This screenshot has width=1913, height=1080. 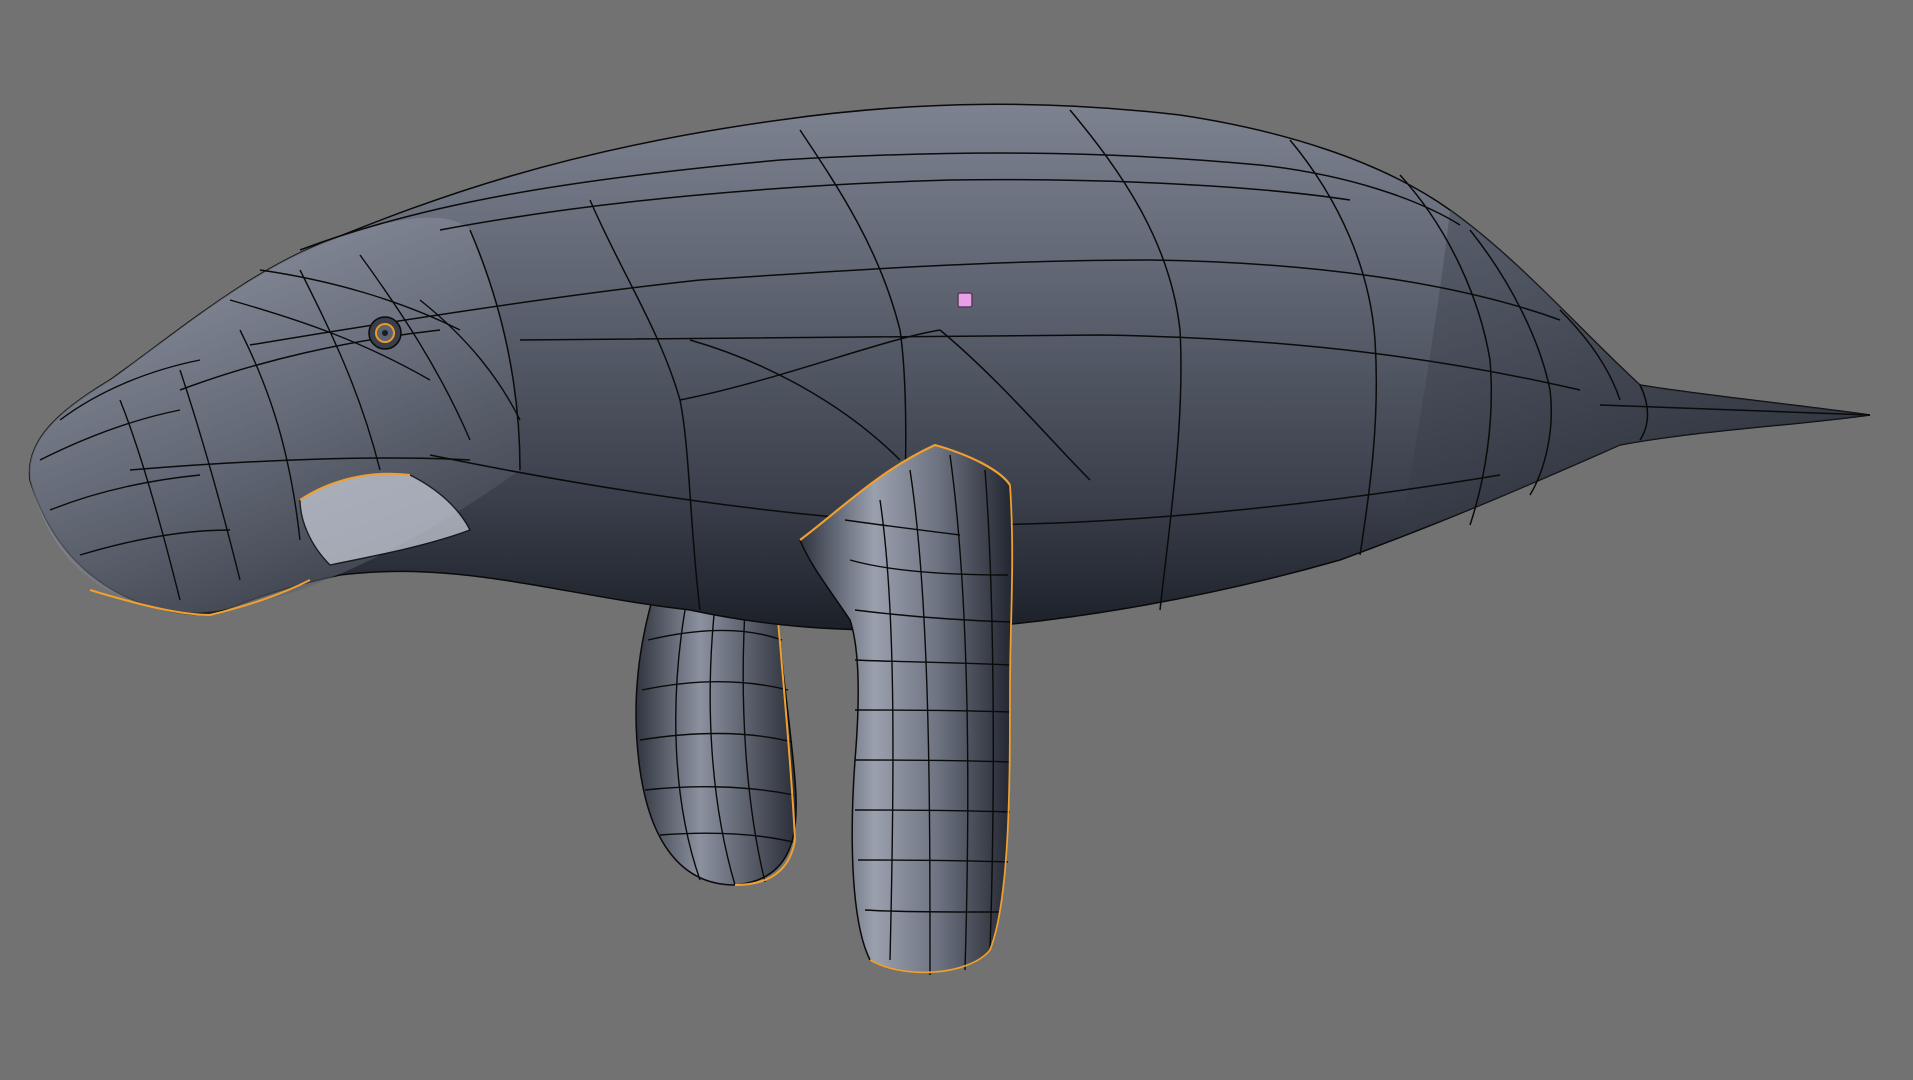 I want to click on object-origin-marker, so click(x=965, y=300).